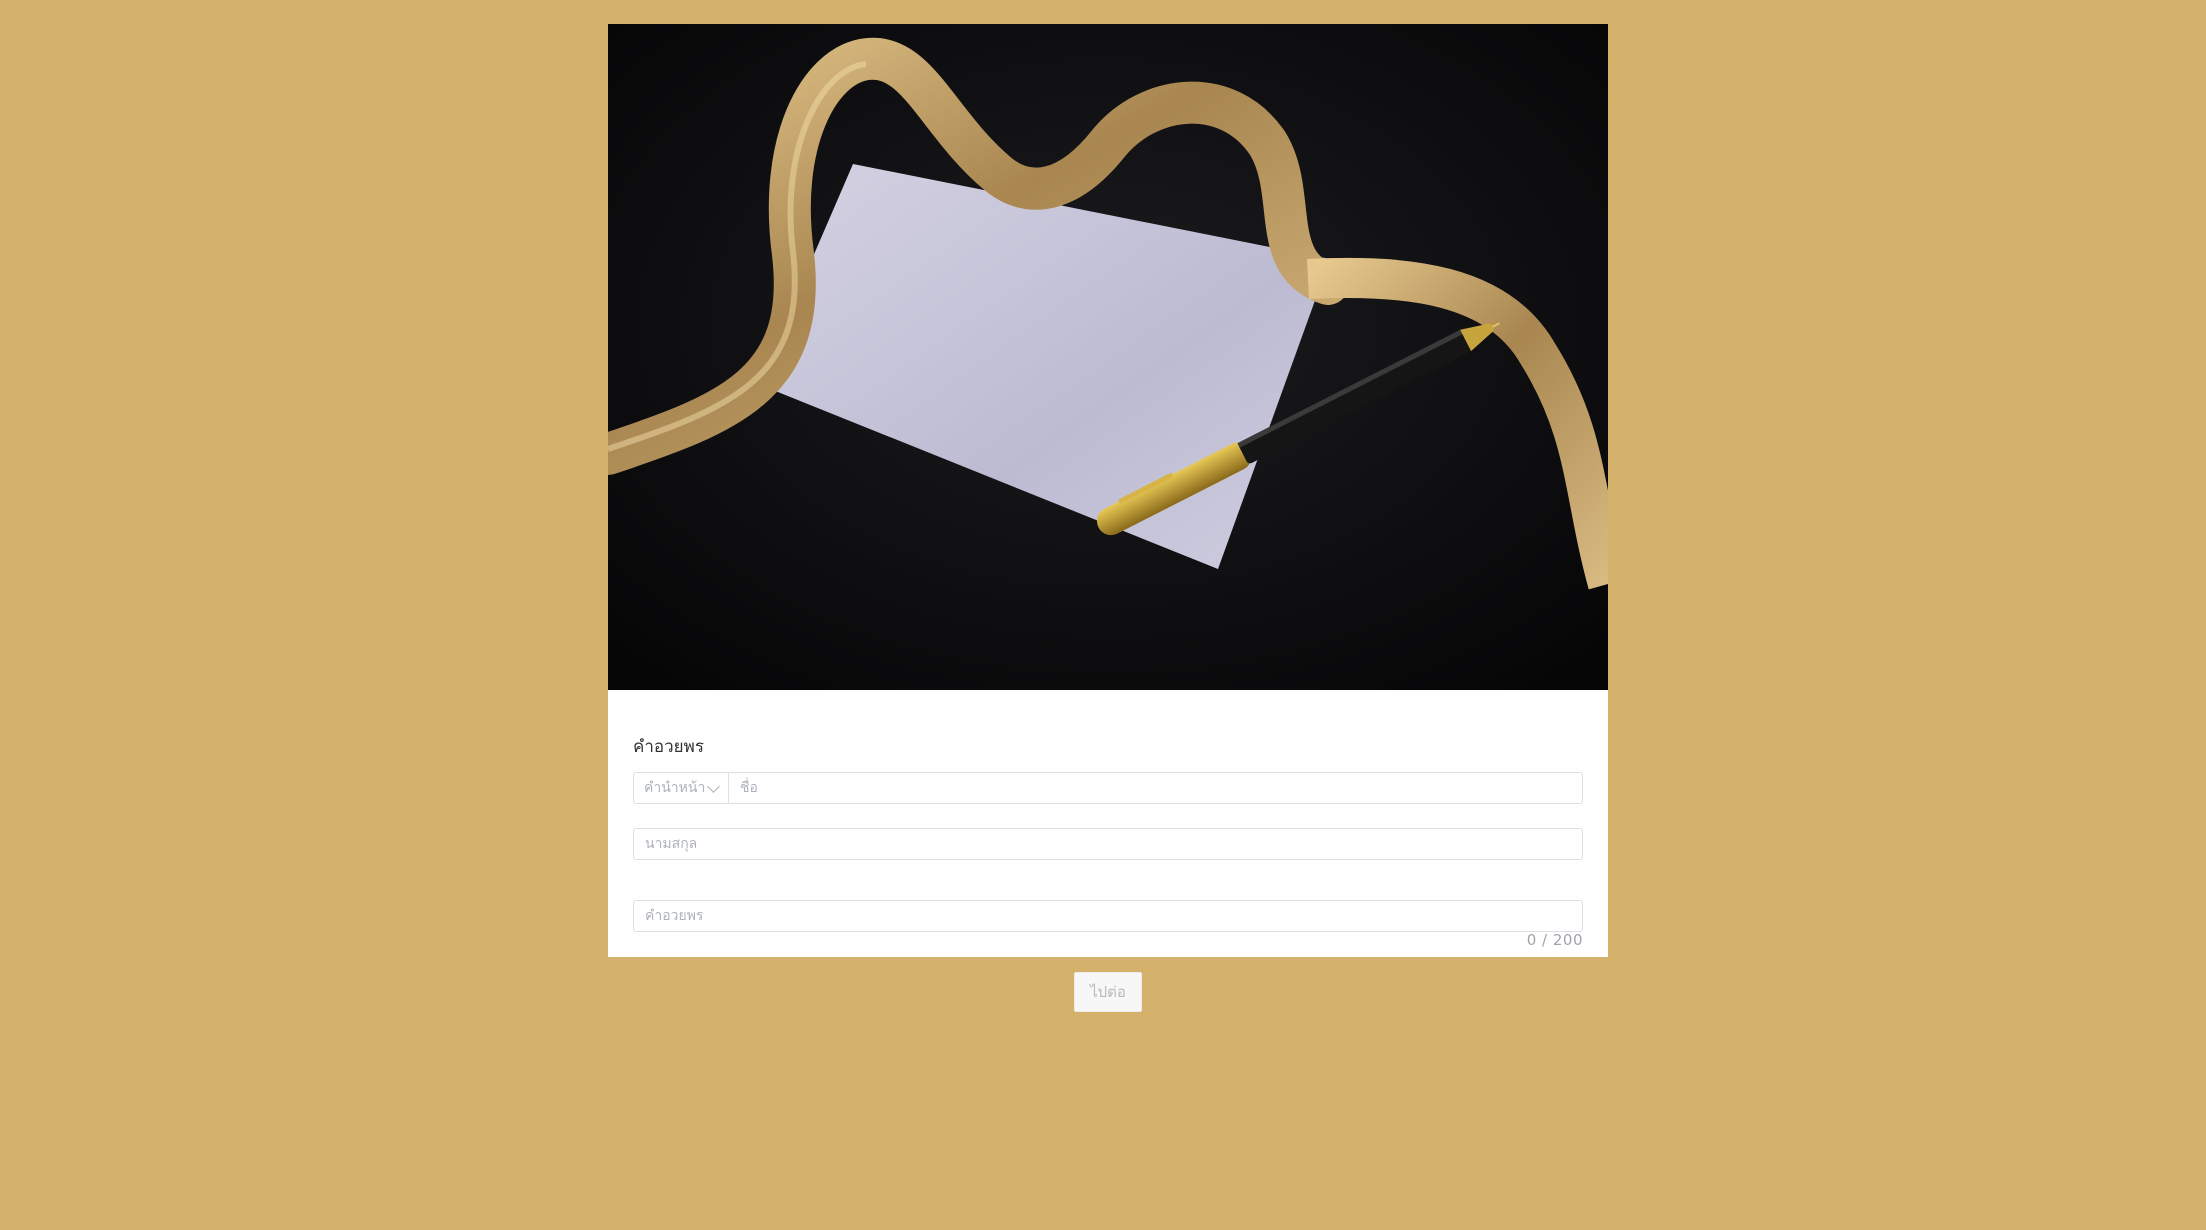 The image size is (2206, 1230). What do you see at coordinates (675, 788) in the screenshot?
I see `prefix-placeholder: คำนำหน้า` at bounding box center [675, 788].